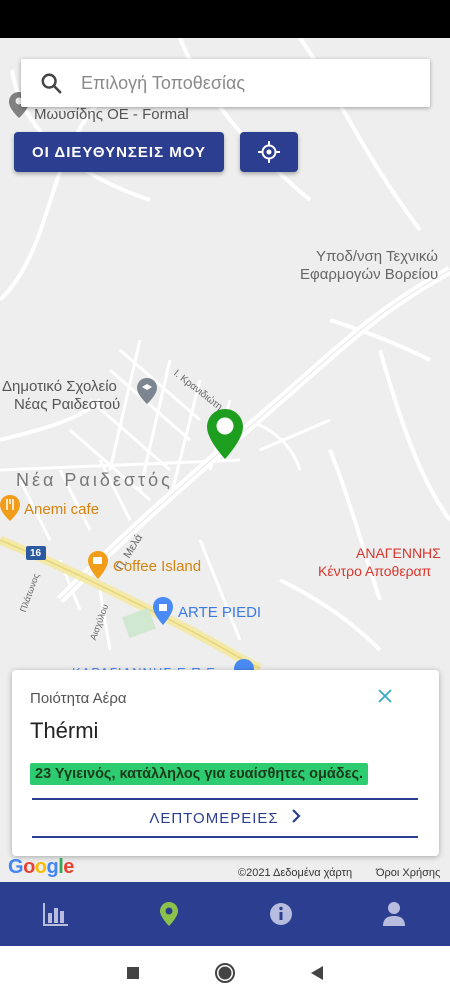 Image resolution: width=450 pixels, height=1000 pixels. I want to click on gps-crosshair-icon, so click(269, 152).